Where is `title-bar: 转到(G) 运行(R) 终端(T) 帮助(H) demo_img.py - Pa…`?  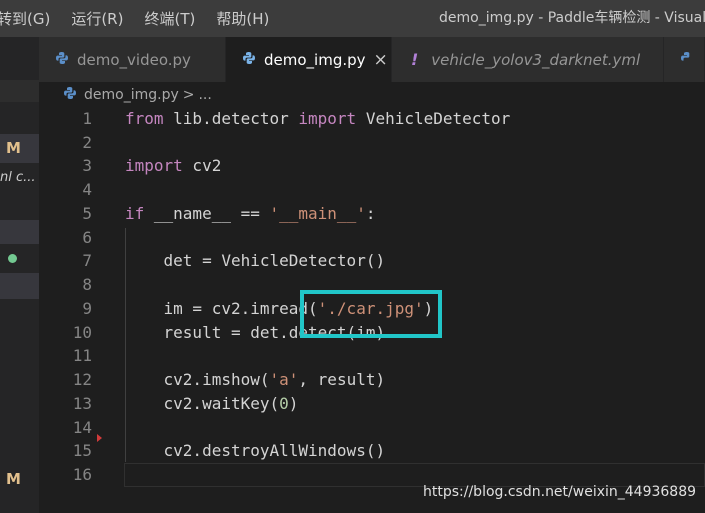
title-bar: 转到(G) 运行(R) 终端(T) 帮助(H) demo_img.py - Pa… is located at coordinates (352, 18).